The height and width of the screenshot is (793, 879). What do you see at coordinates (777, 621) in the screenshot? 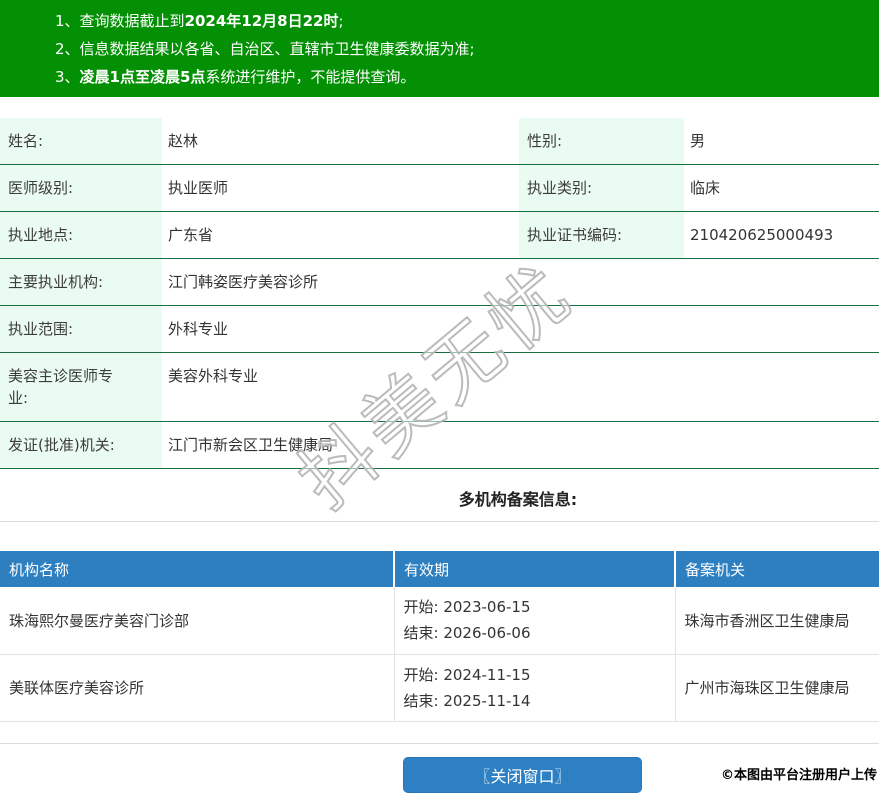
I see `registration-authority-cell: 珠海市香洲区卫生健康局` at bounding box center [777, 621].